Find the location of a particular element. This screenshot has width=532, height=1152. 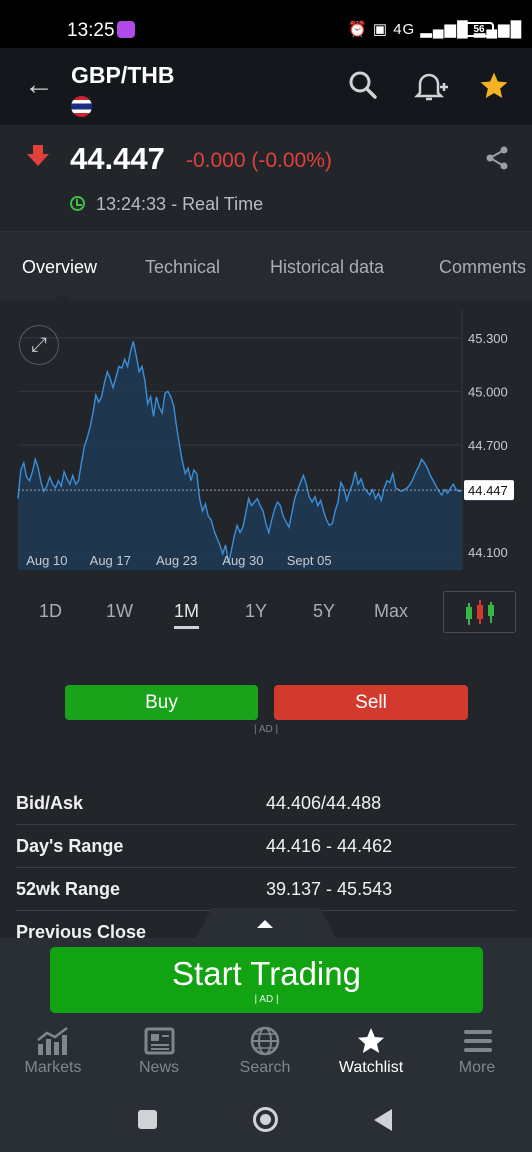

stat-label: Day's Range is located at coordinates (70, 846).